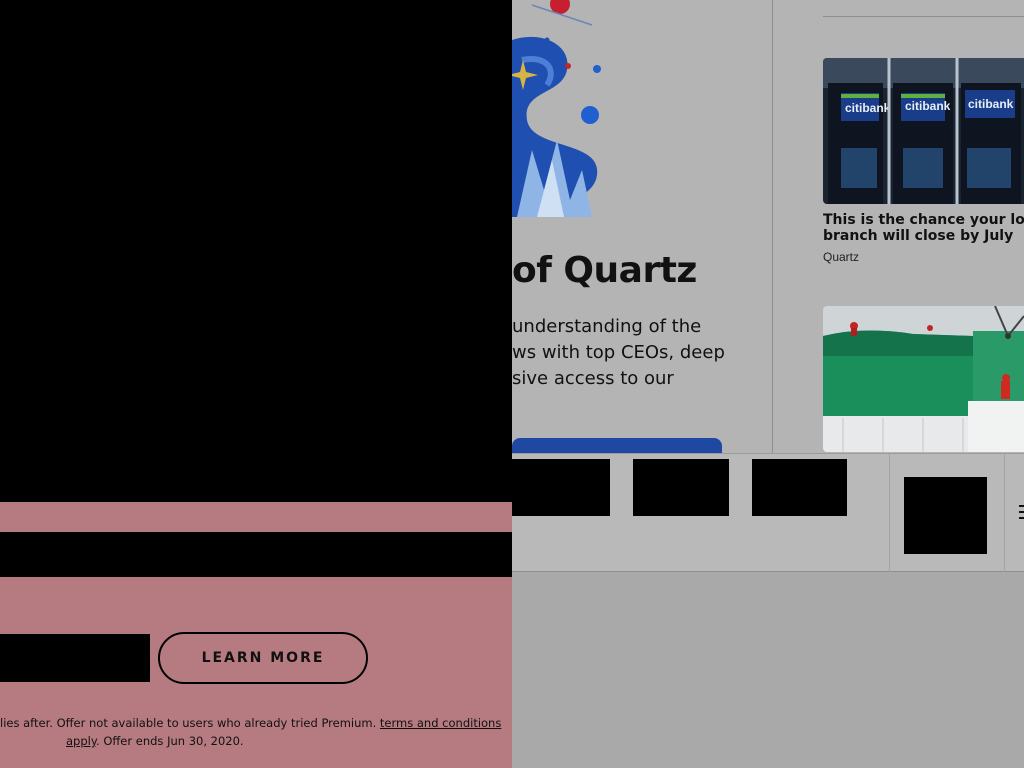 The image size is (1024, 768). I want to click on column-divider, so click(772, 226).